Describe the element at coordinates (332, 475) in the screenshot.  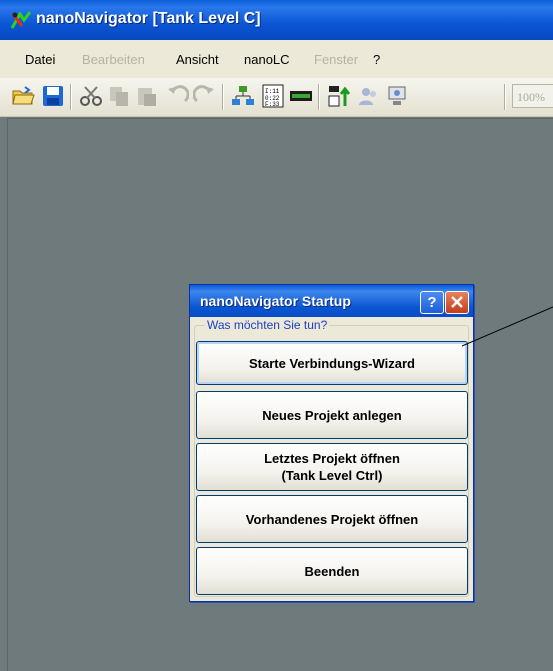
I see `last-project-name: (Tank Level Ctrl)` at that location.